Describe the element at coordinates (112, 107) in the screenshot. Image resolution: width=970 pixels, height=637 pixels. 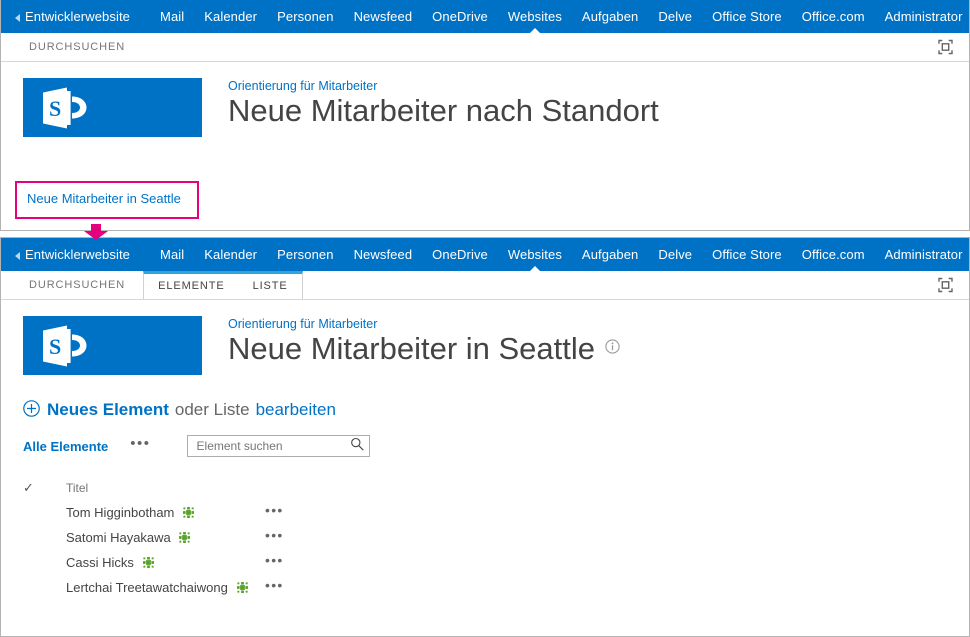
I see `sharepoint-logo-icon-top: S` at that location.